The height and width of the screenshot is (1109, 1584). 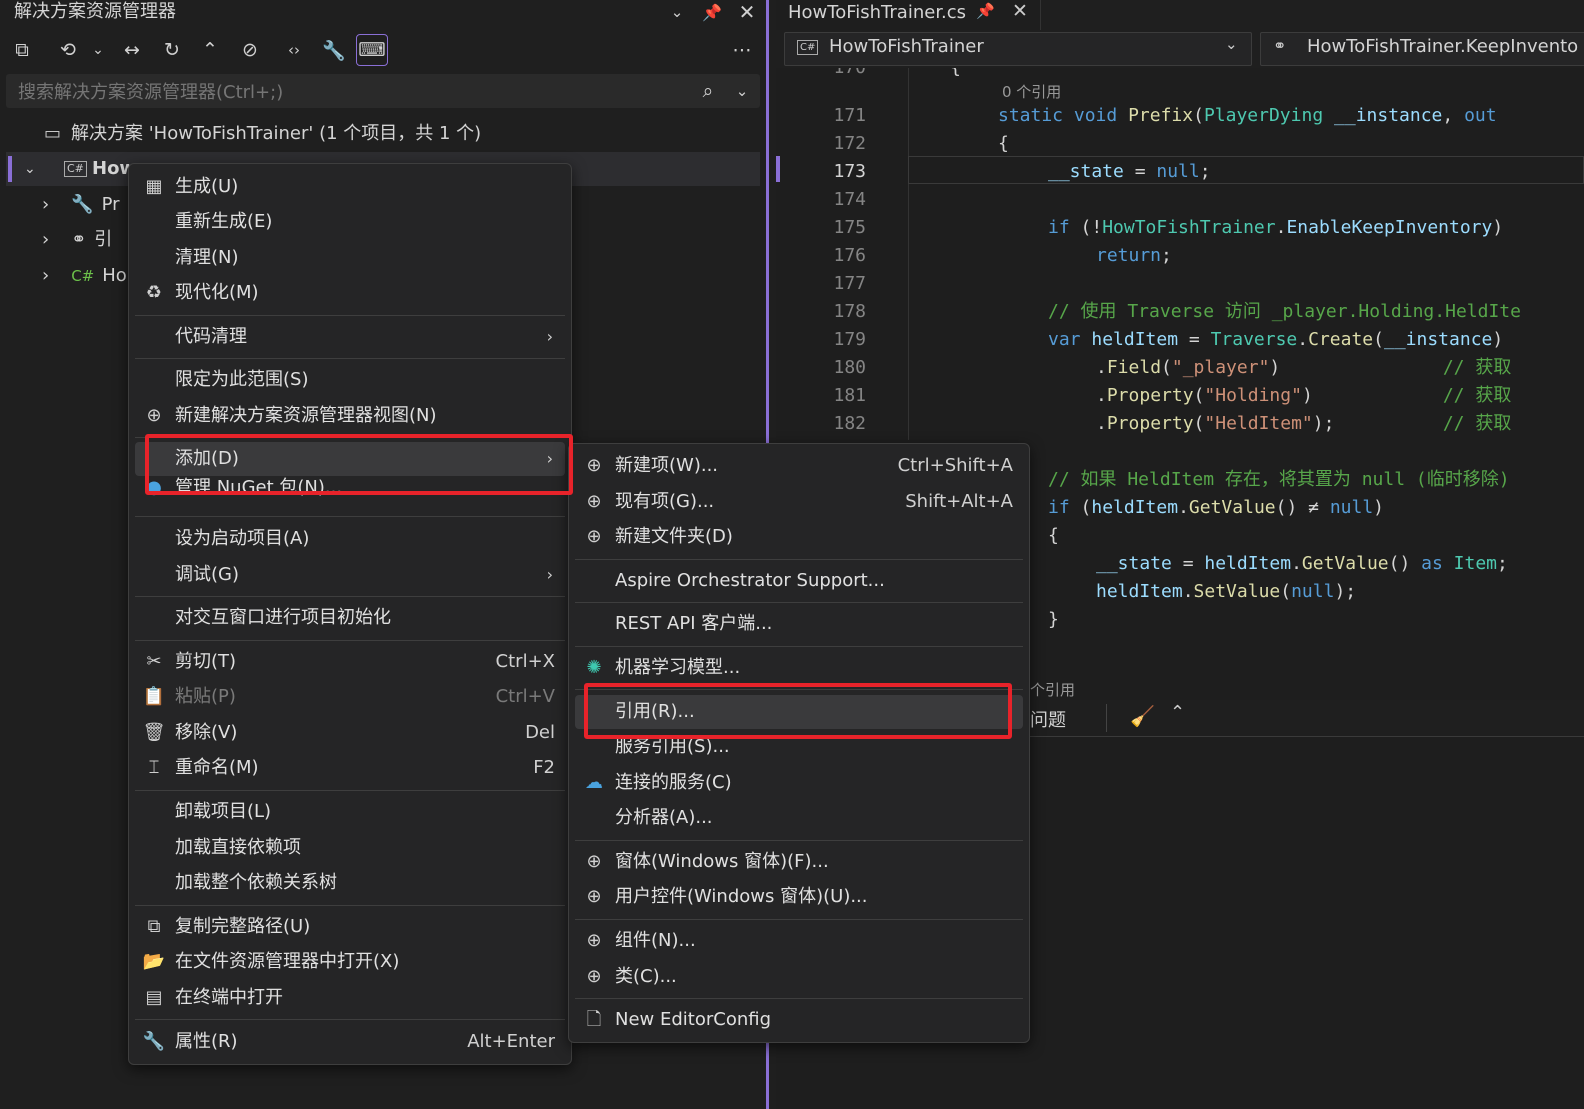 I want to click on menu-item-rebuild: 重新生成(E), so click(x=350, y=222).